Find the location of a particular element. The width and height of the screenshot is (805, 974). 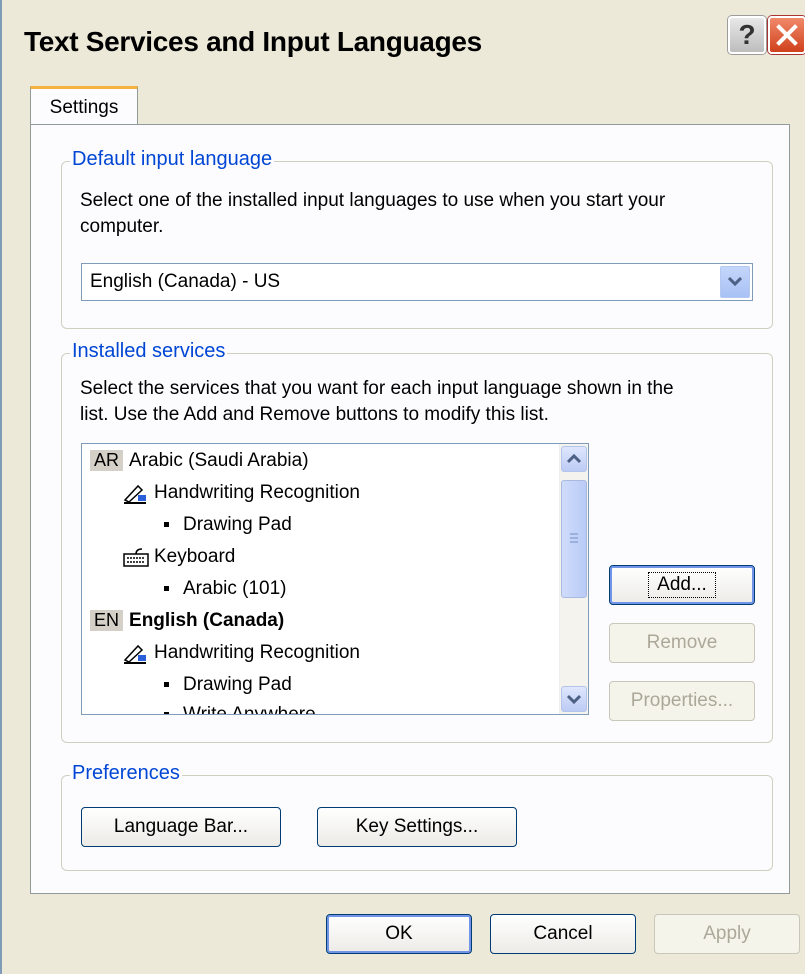

list-item-label: English (Canada) is located at coordinates (207, 620).